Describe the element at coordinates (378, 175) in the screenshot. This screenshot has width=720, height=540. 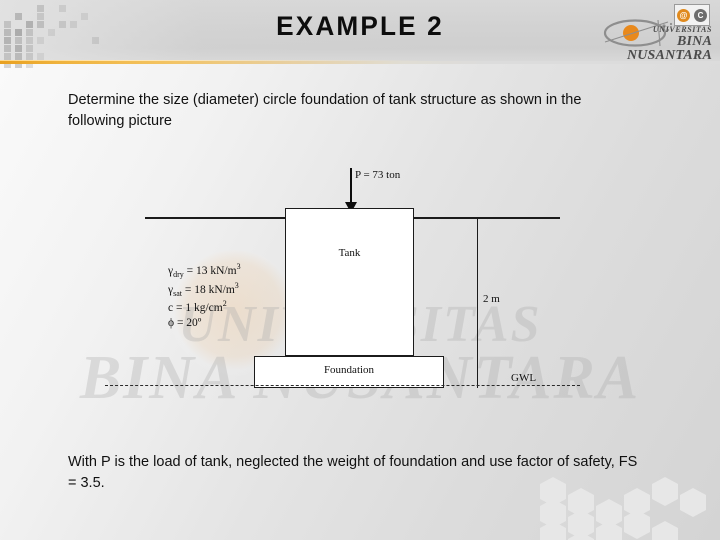
I see `load-label: P = 73 ton` at that location.